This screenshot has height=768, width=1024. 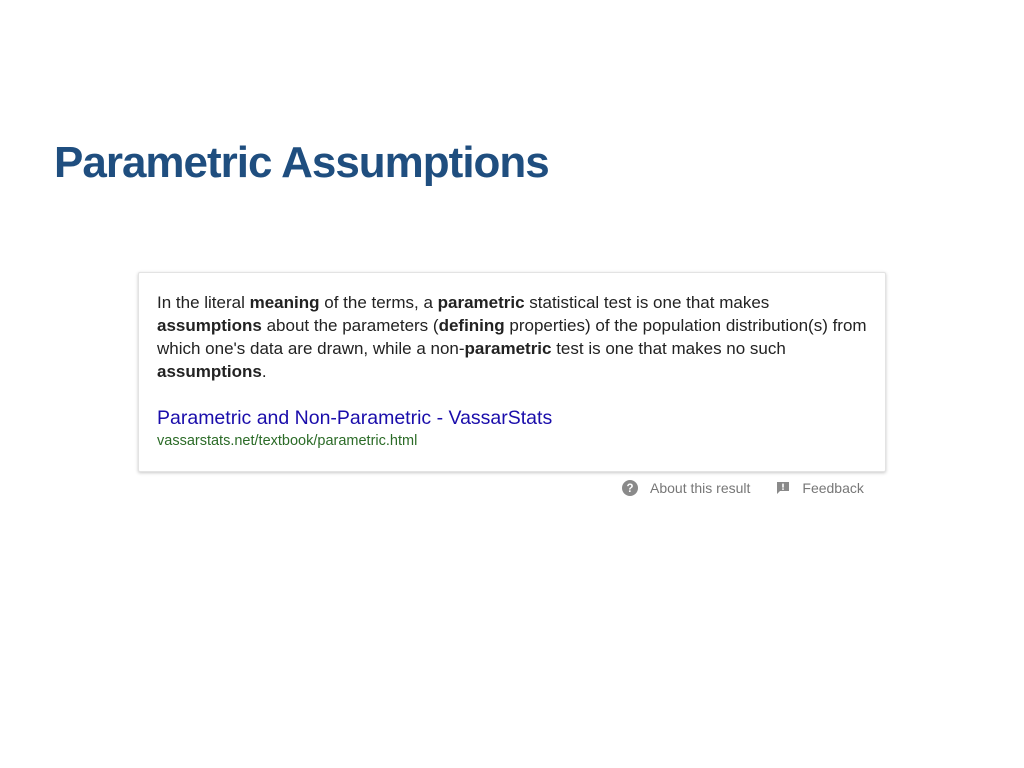 I want to click on snippet-bold-term: defining, so click(x=471, y=325).